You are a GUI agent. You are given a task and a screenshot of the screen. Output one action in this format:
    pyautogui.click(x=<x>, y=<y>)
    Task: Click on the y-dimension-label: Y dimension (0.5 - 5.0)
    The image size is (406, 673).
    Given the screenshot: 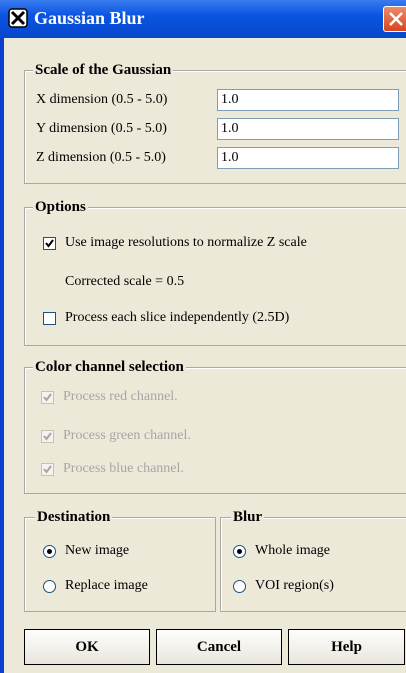 What is the action you would take?
    pyautogui.click(x=101, y=128)
    